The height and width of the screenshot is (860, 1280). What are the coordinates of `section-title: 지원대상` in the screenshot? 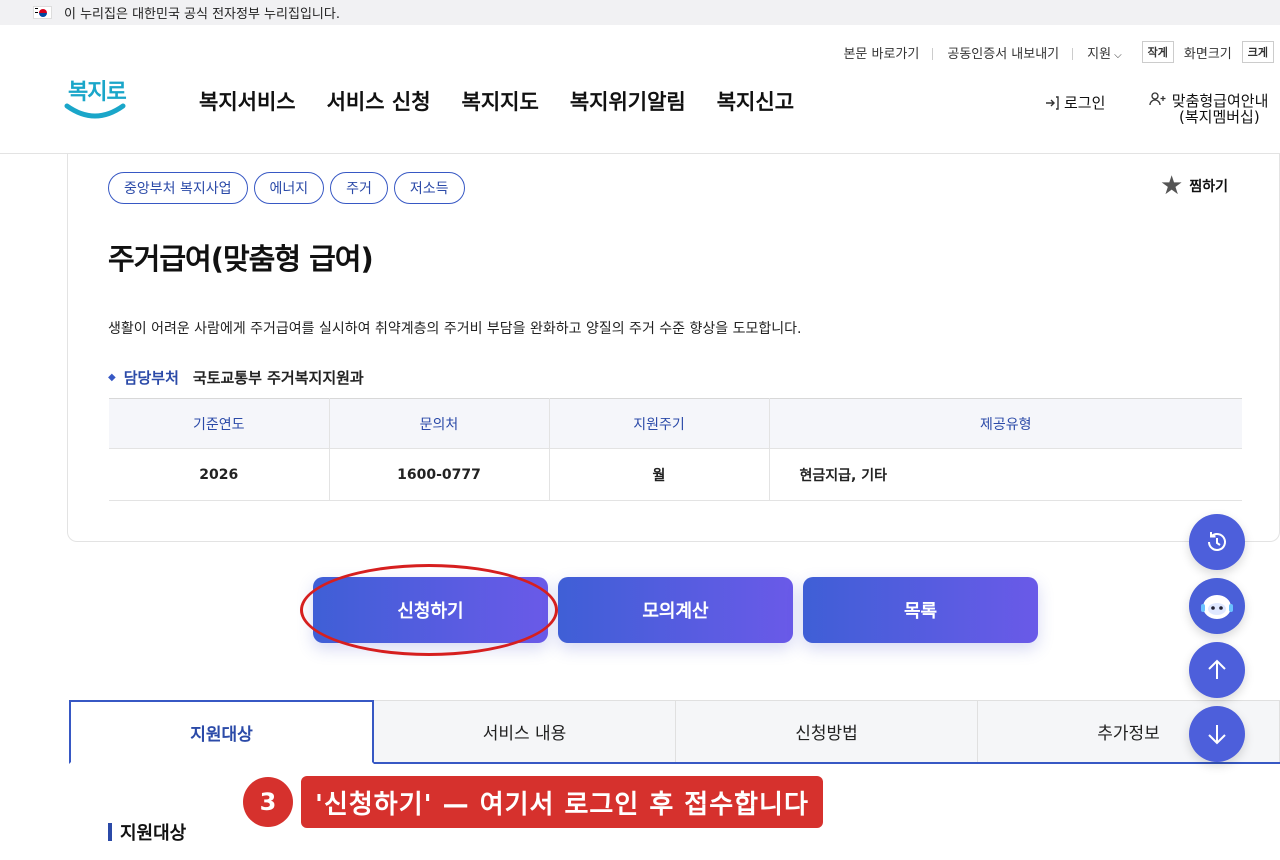 It's located at (153, 833).